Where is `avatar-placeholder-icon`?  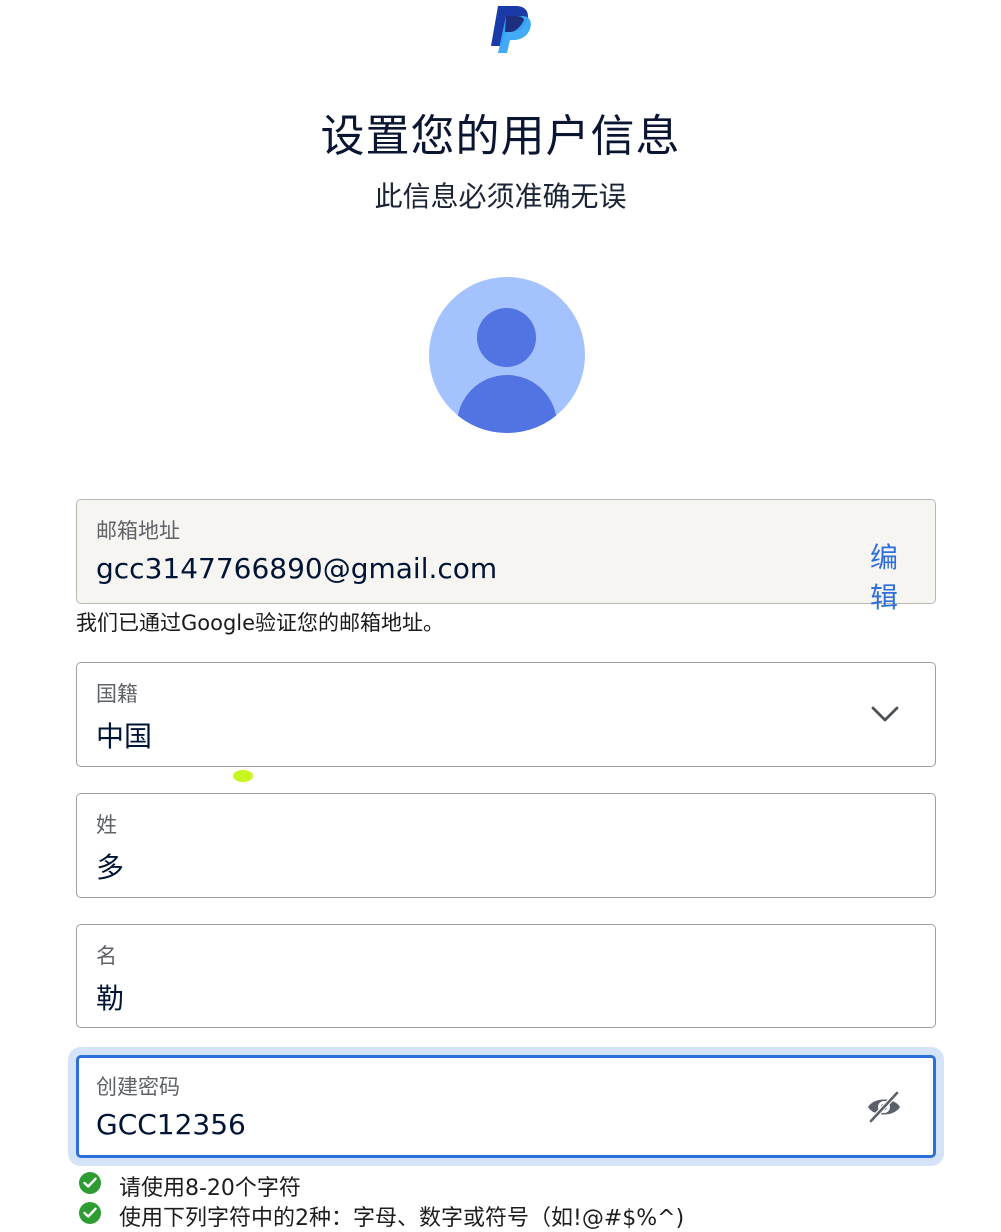 avatar-placeholder-icon is located at coordinates (507, 355).